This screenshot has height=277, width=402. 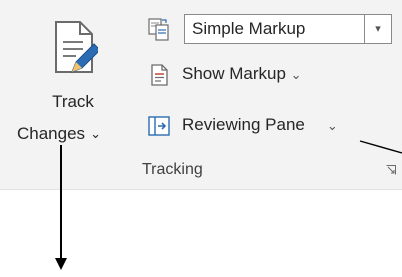 What do you see at coordinates (61, 264) in the screenshot?
I see `arrow-head-icon` at bounding box center [61, 264].